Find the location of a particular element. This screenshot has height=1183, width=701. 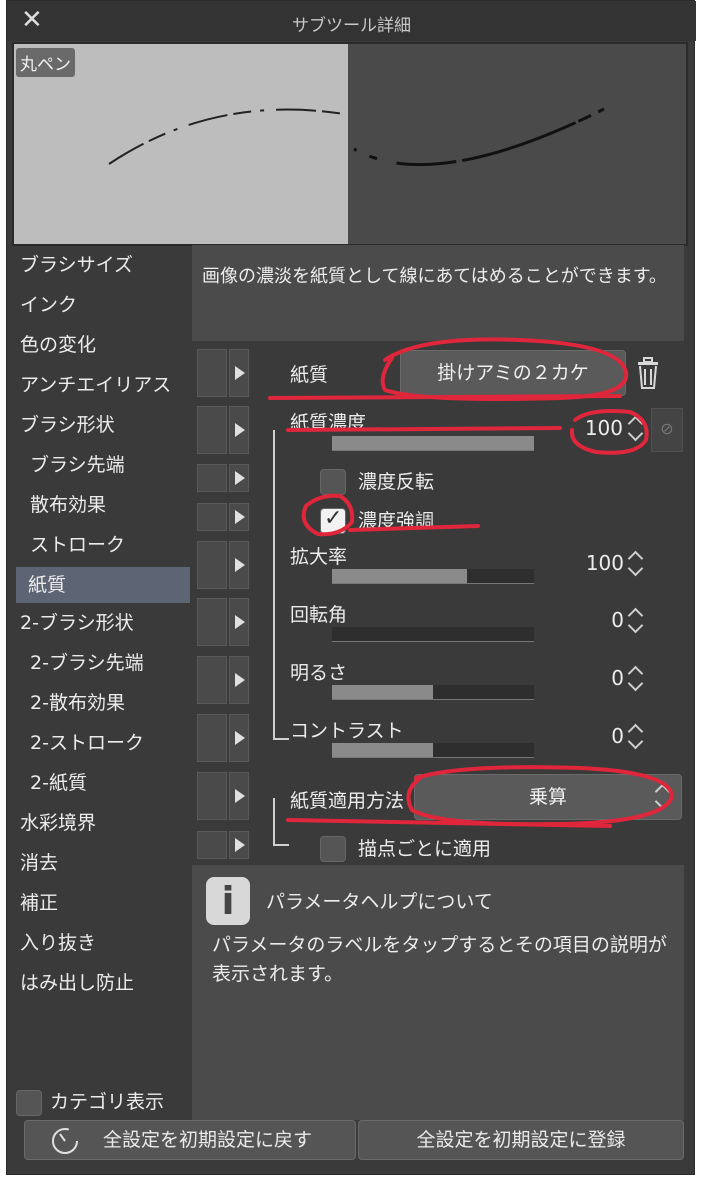

scale-spinner-icon is located at coordinates (636, 564).